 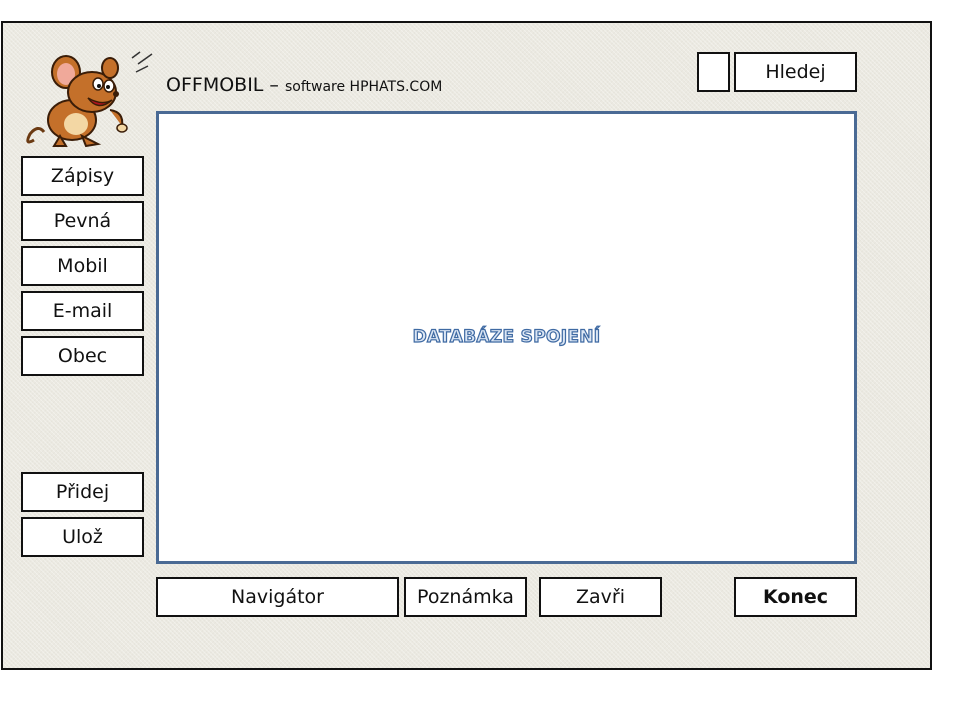 What do you see at coordinates (89, 99) in the screenshot?
I see `mouse-mascot-icon` at bounding box center [89, 99].